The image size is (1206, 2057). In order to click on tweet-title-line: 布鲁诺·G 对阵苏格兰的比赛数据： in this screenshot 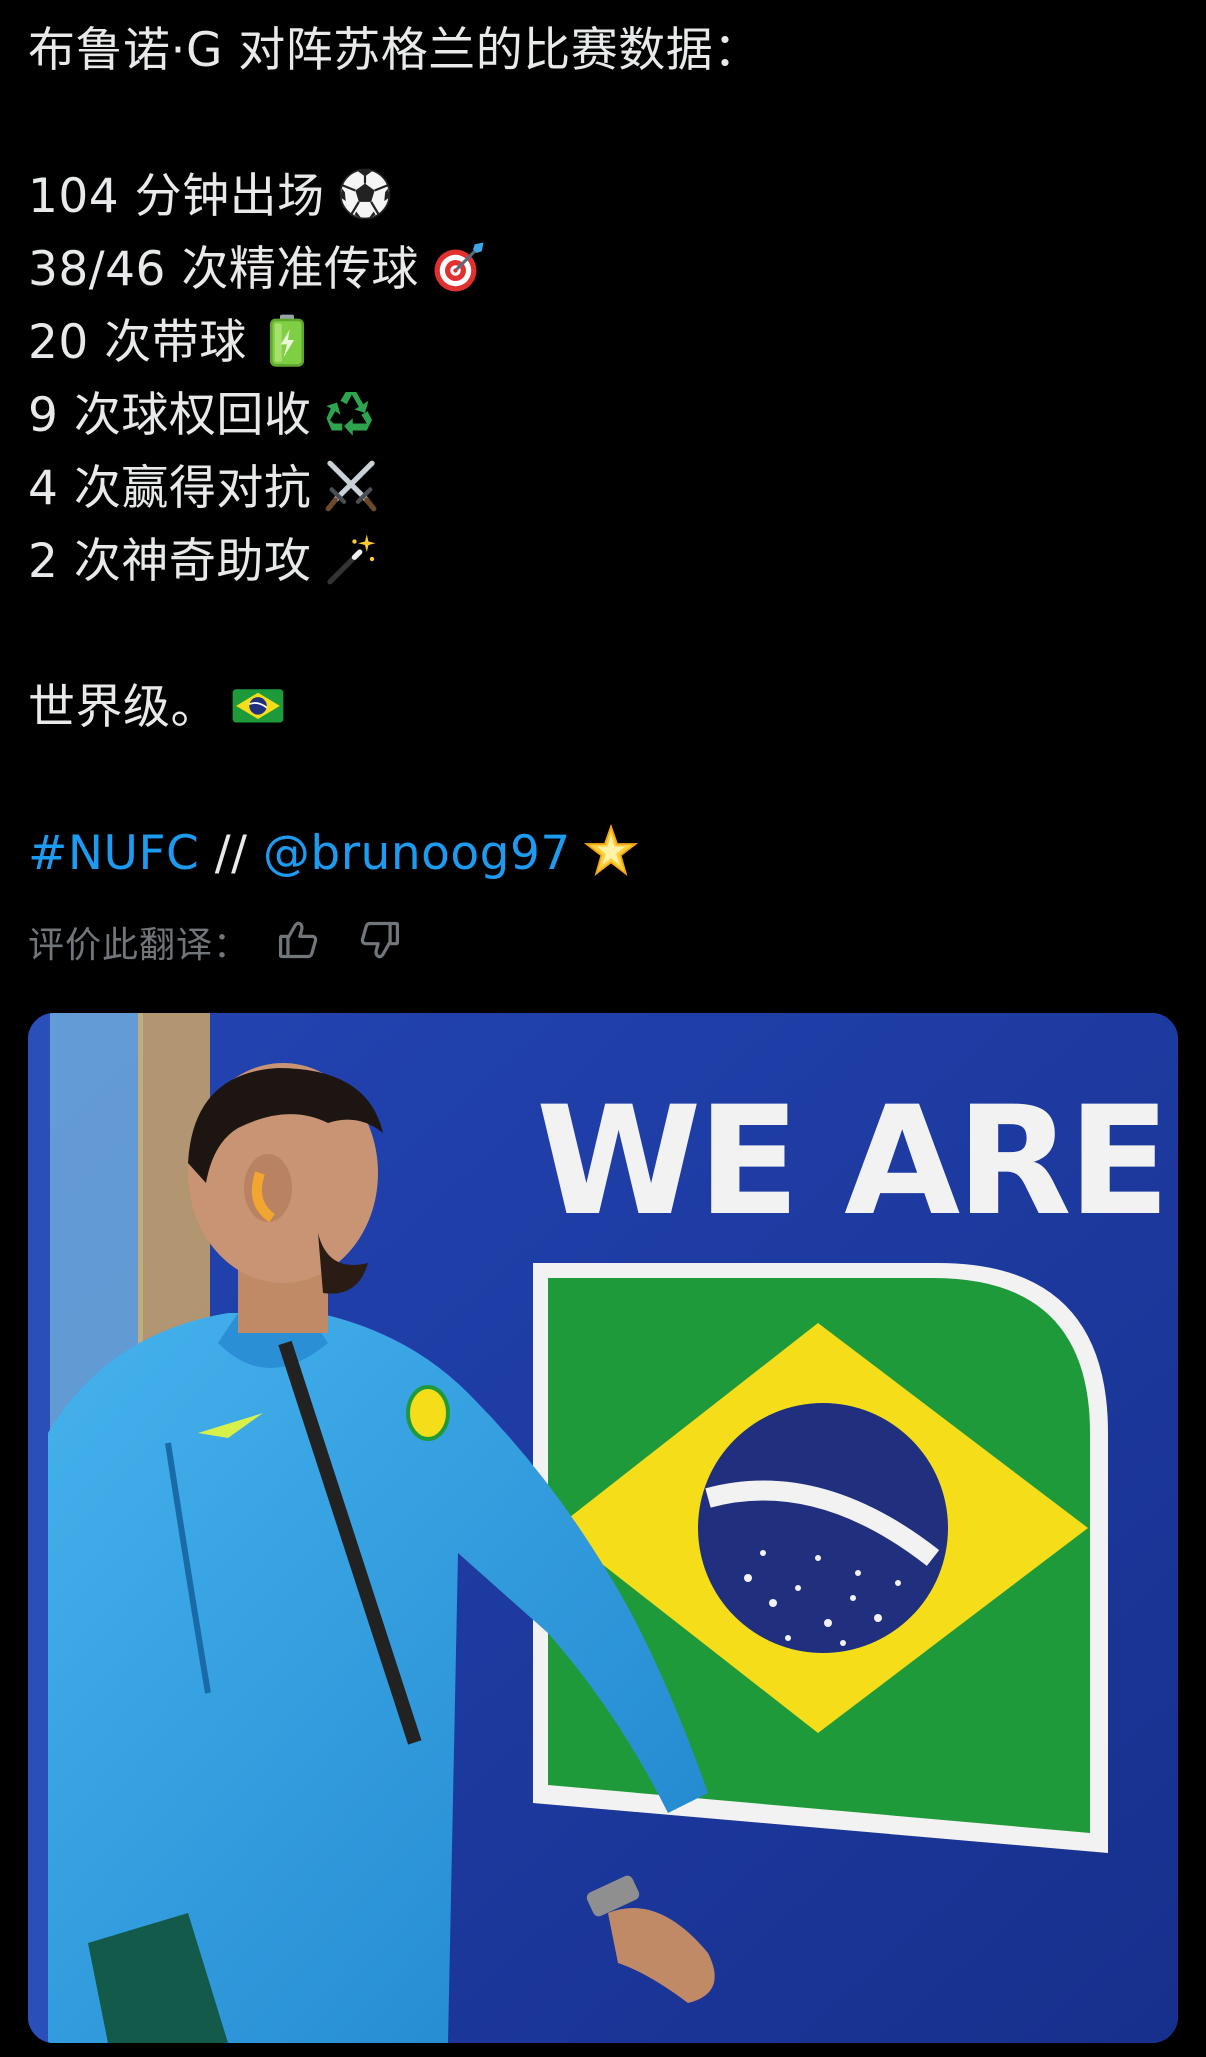, I will do `click(598, 50)`.